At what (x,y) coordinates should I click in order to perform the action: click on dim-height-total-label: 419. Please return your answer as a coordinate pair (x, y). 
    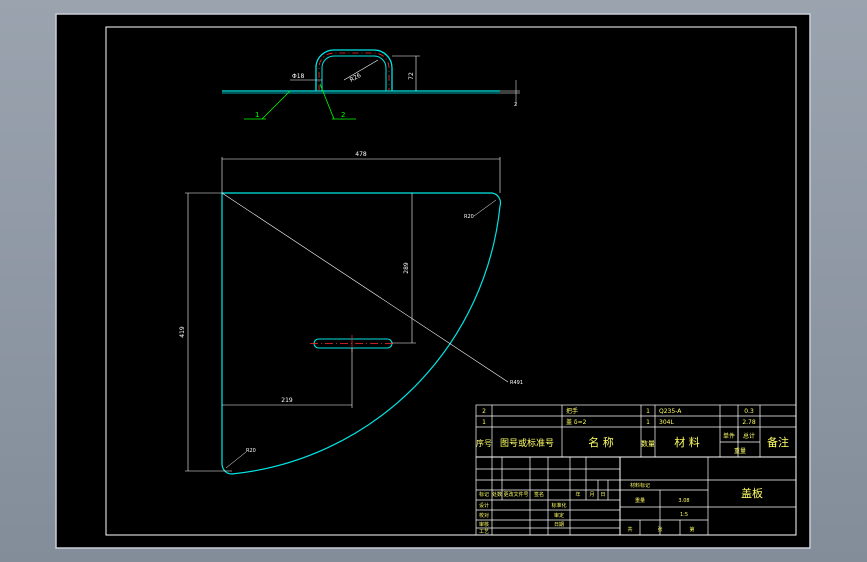
    Looking at the image, I should click on (182, 332).